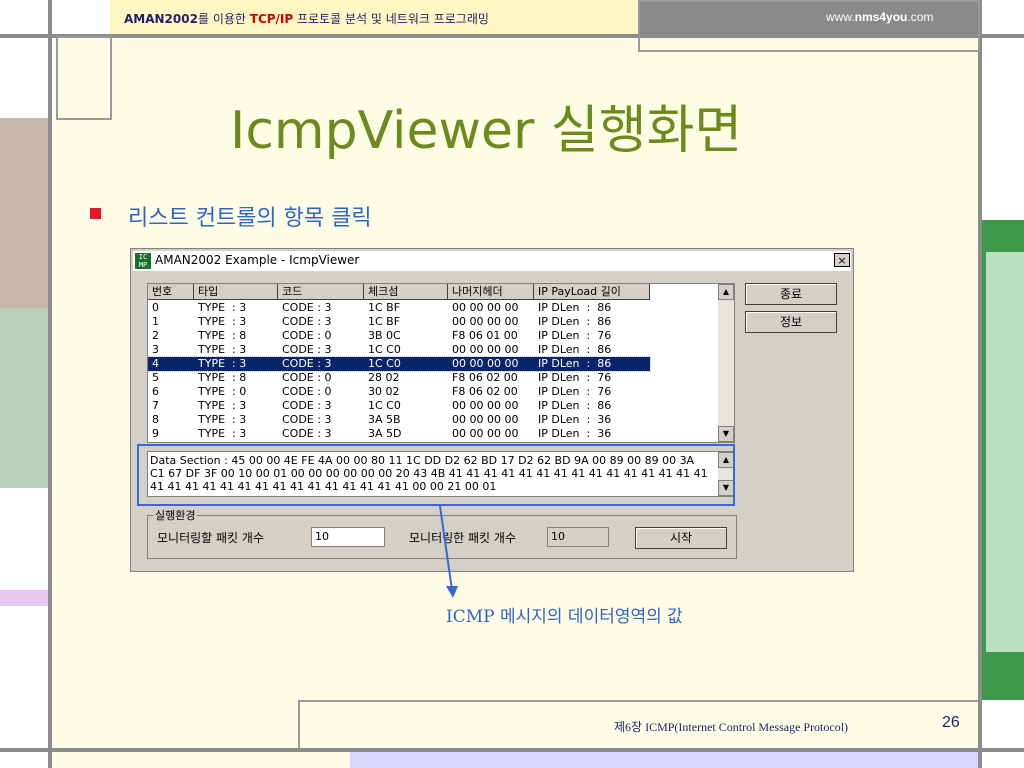 This screenshot has height=768, width=1024. Describe the element at coordinates (491, 292) in the screenshot. I see `col-rest-header: 나머지헤더` at that location.